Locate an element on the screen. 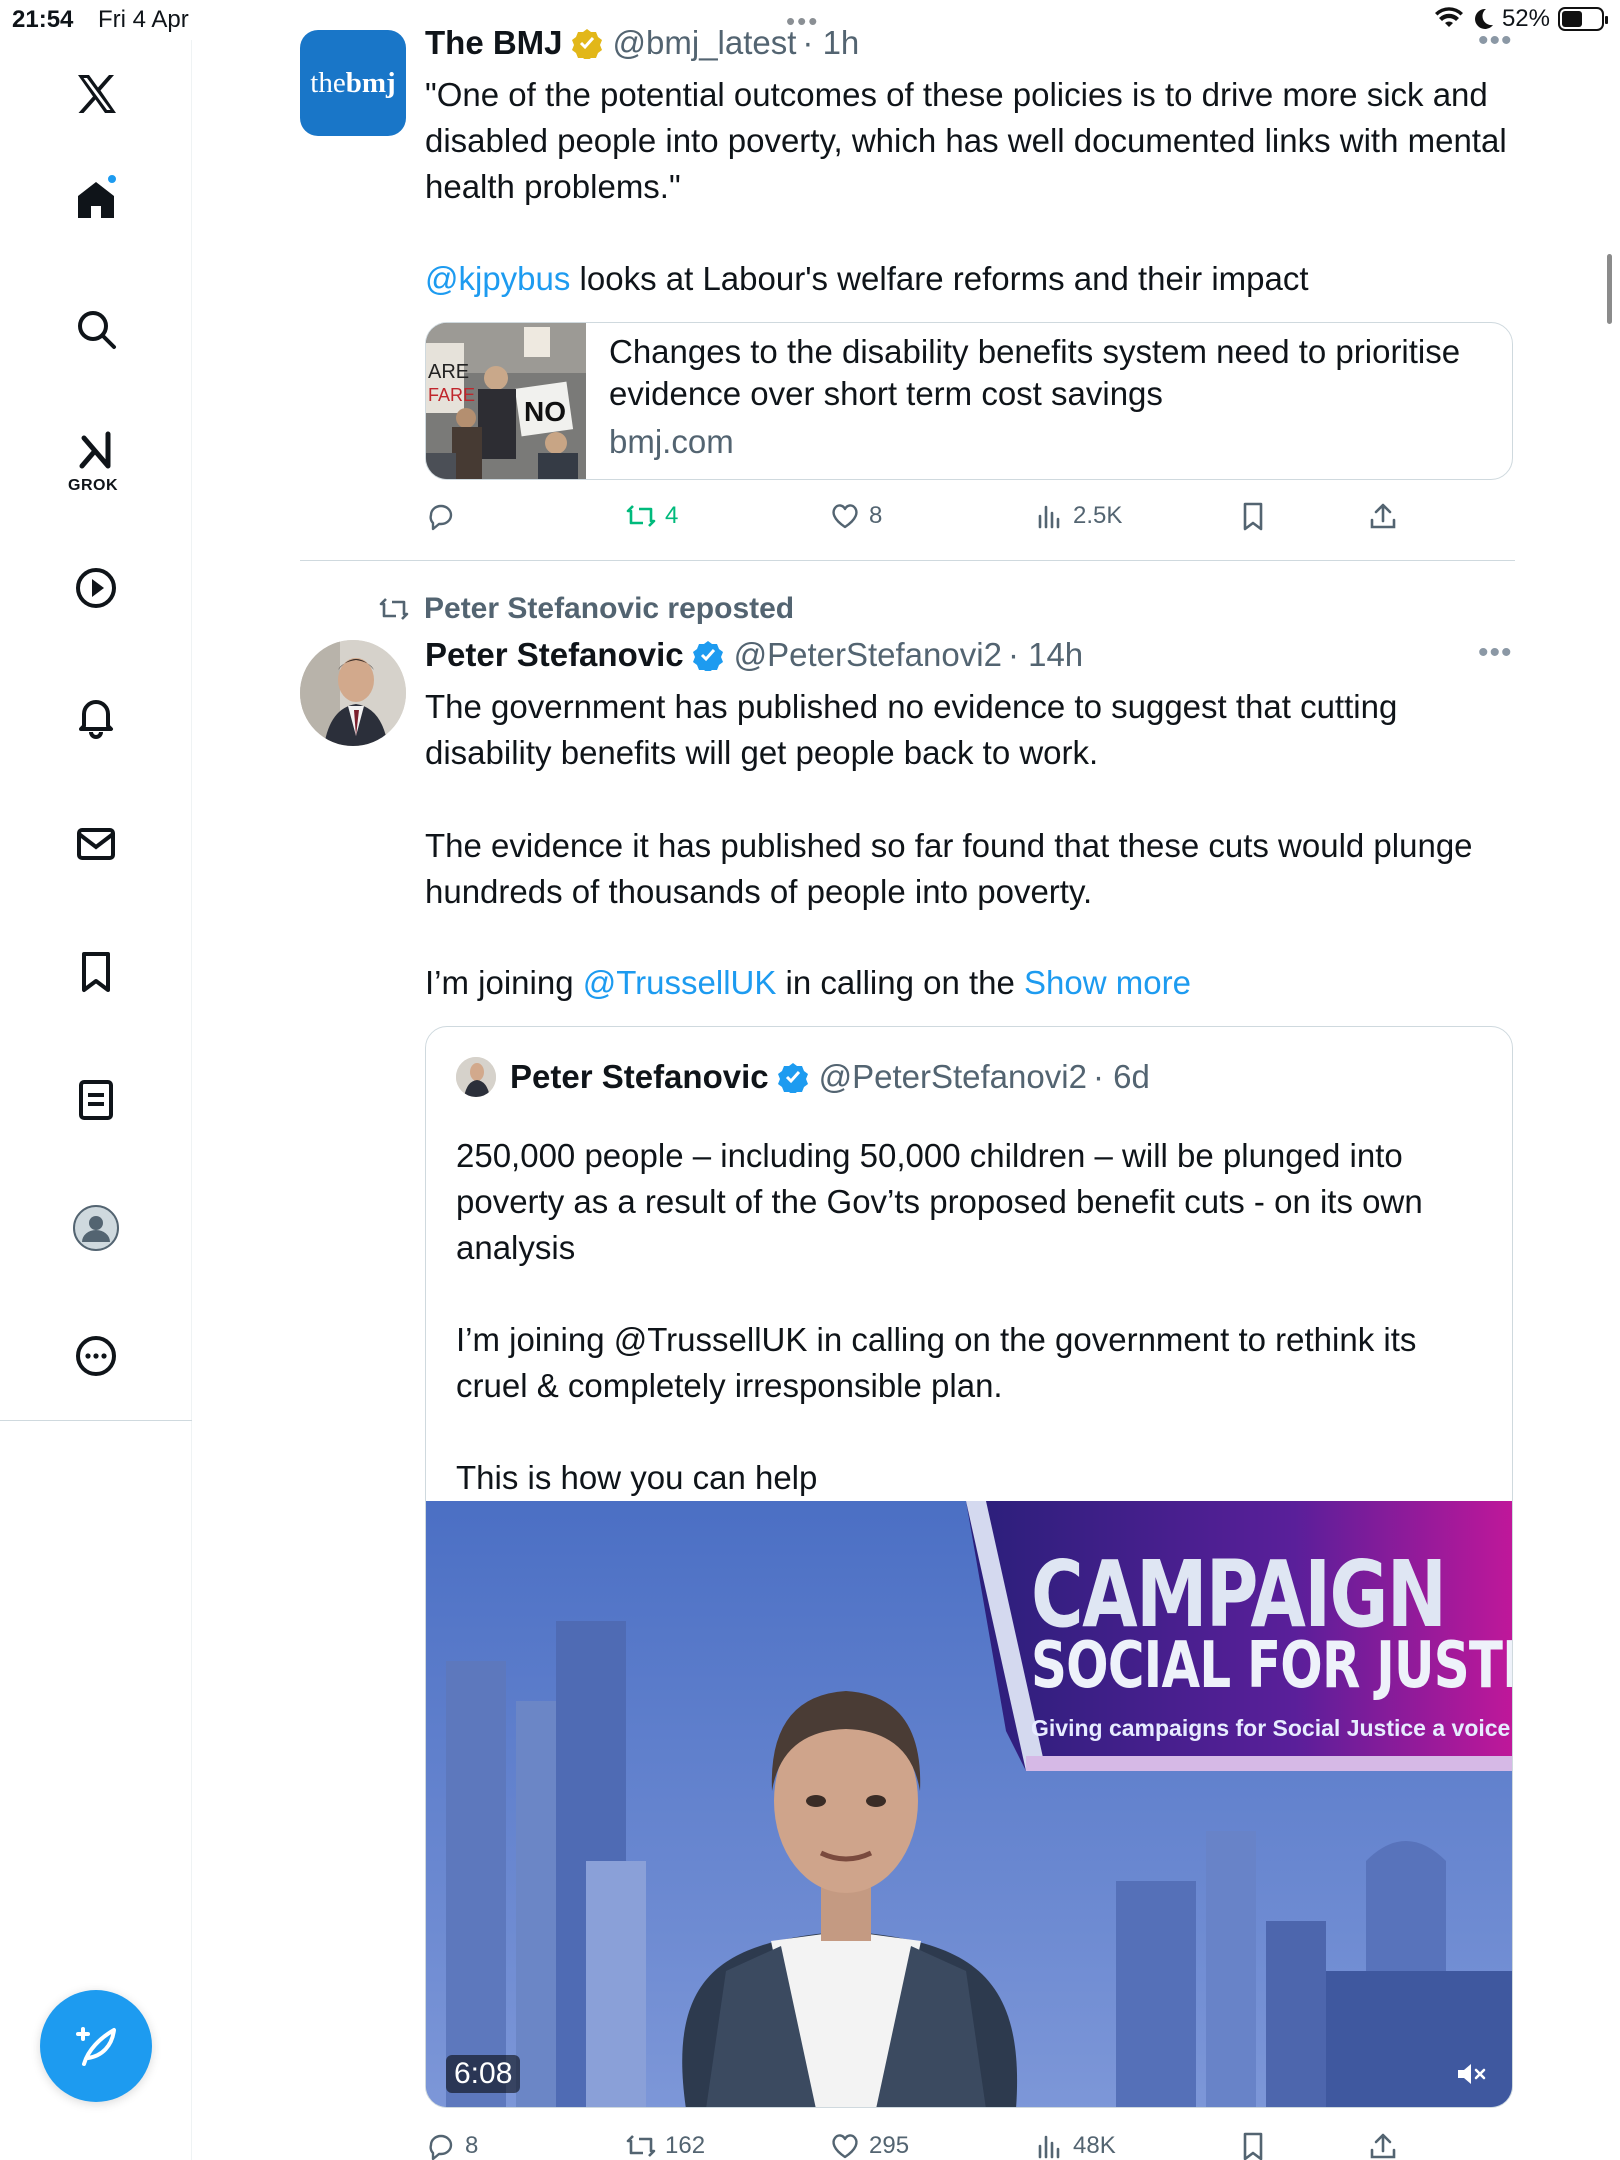 The width and height of the screenshot is (1620, 2160). author-avatar is located at coordinates (353, 693).